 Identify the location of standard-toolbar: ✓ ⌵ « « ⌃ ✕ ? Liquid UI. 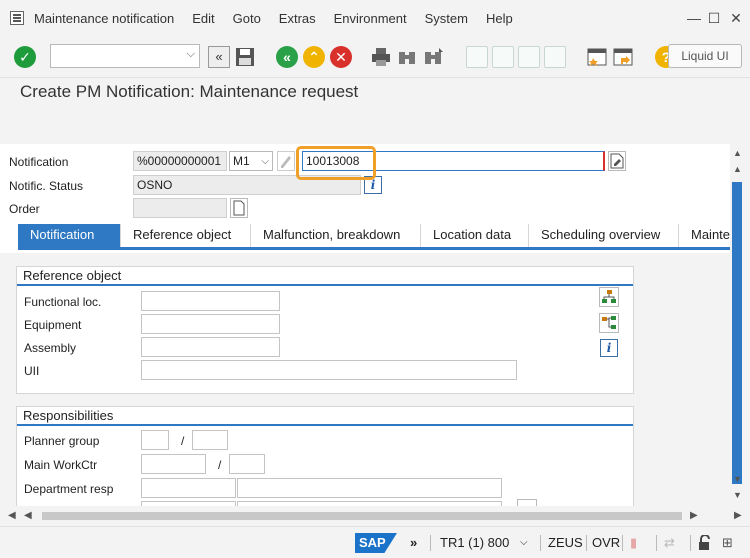
(375, 57).